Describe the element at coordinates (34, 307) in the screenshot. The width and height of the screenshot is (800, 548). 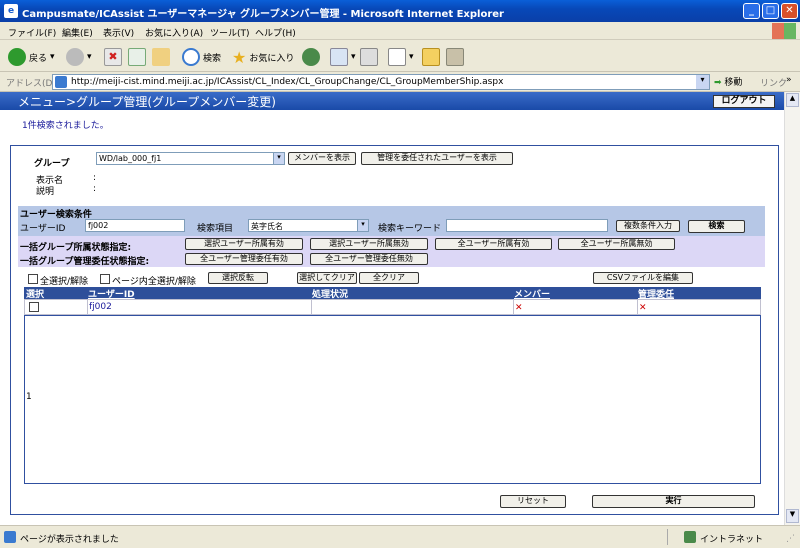
I see `row-select-checkbox` at that location.